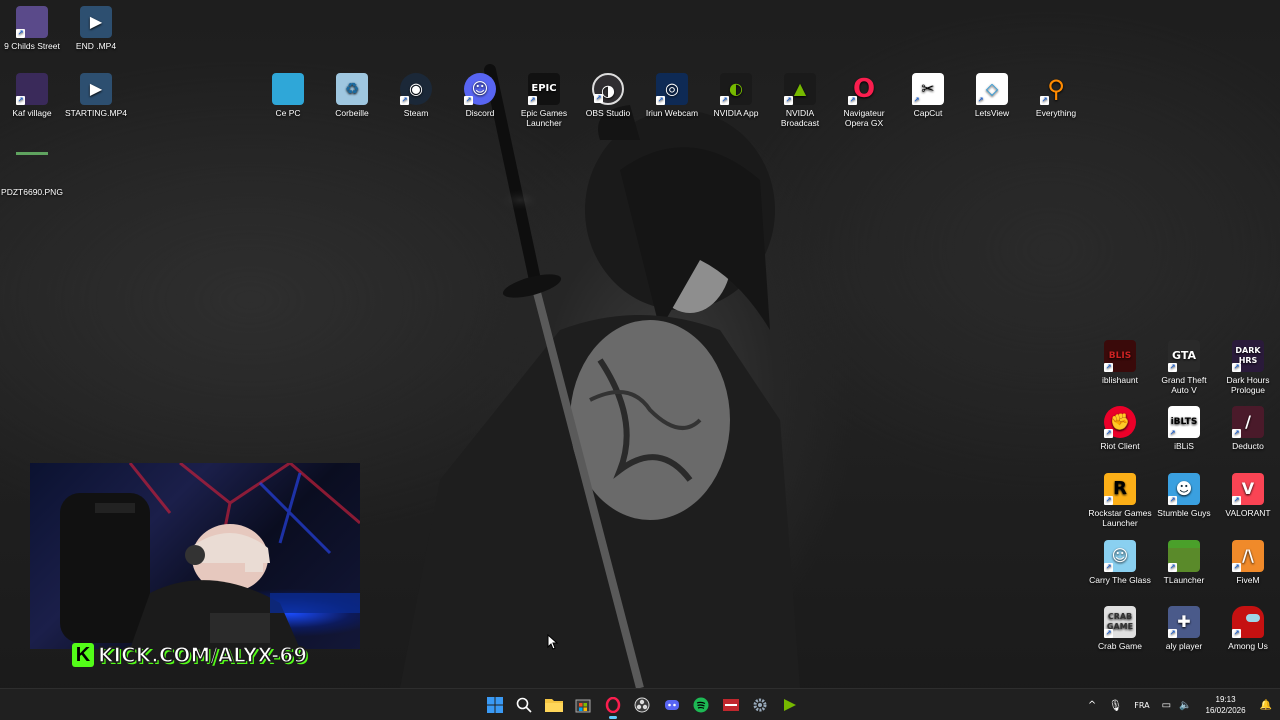  I want to click on system-tray: ^ 🎙 FRA ▭ 🔈 19:13 16/02/2026 🔔, so click(1181, 704).